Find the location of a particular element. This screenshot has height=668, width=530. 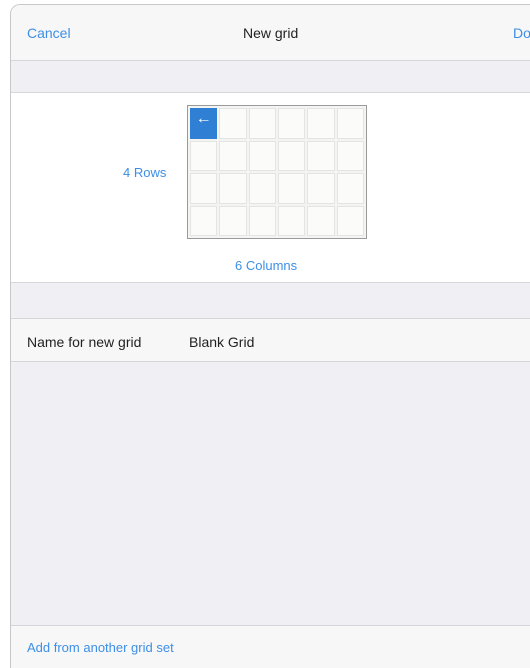

grid-name-row: Name for new grid Blank Grid is located at coordinates (270, 340).